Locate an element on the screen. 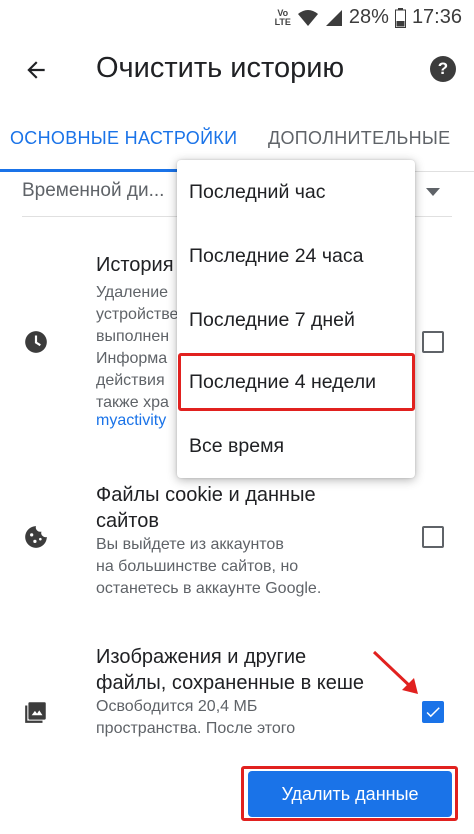 Image resolution: width=474 pixels, height=834 pixels. cookies-checkbox is located at coordinates (433, 537).